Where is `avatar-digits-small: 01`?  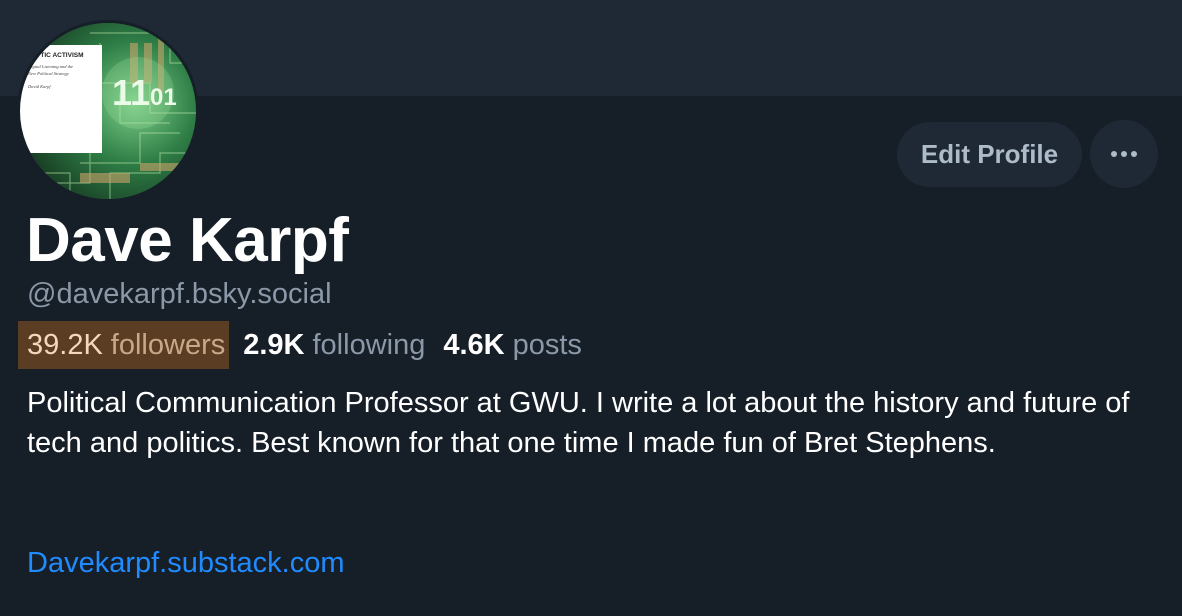
avatar-digits-small: 01 is located at coordinates (163, 97).